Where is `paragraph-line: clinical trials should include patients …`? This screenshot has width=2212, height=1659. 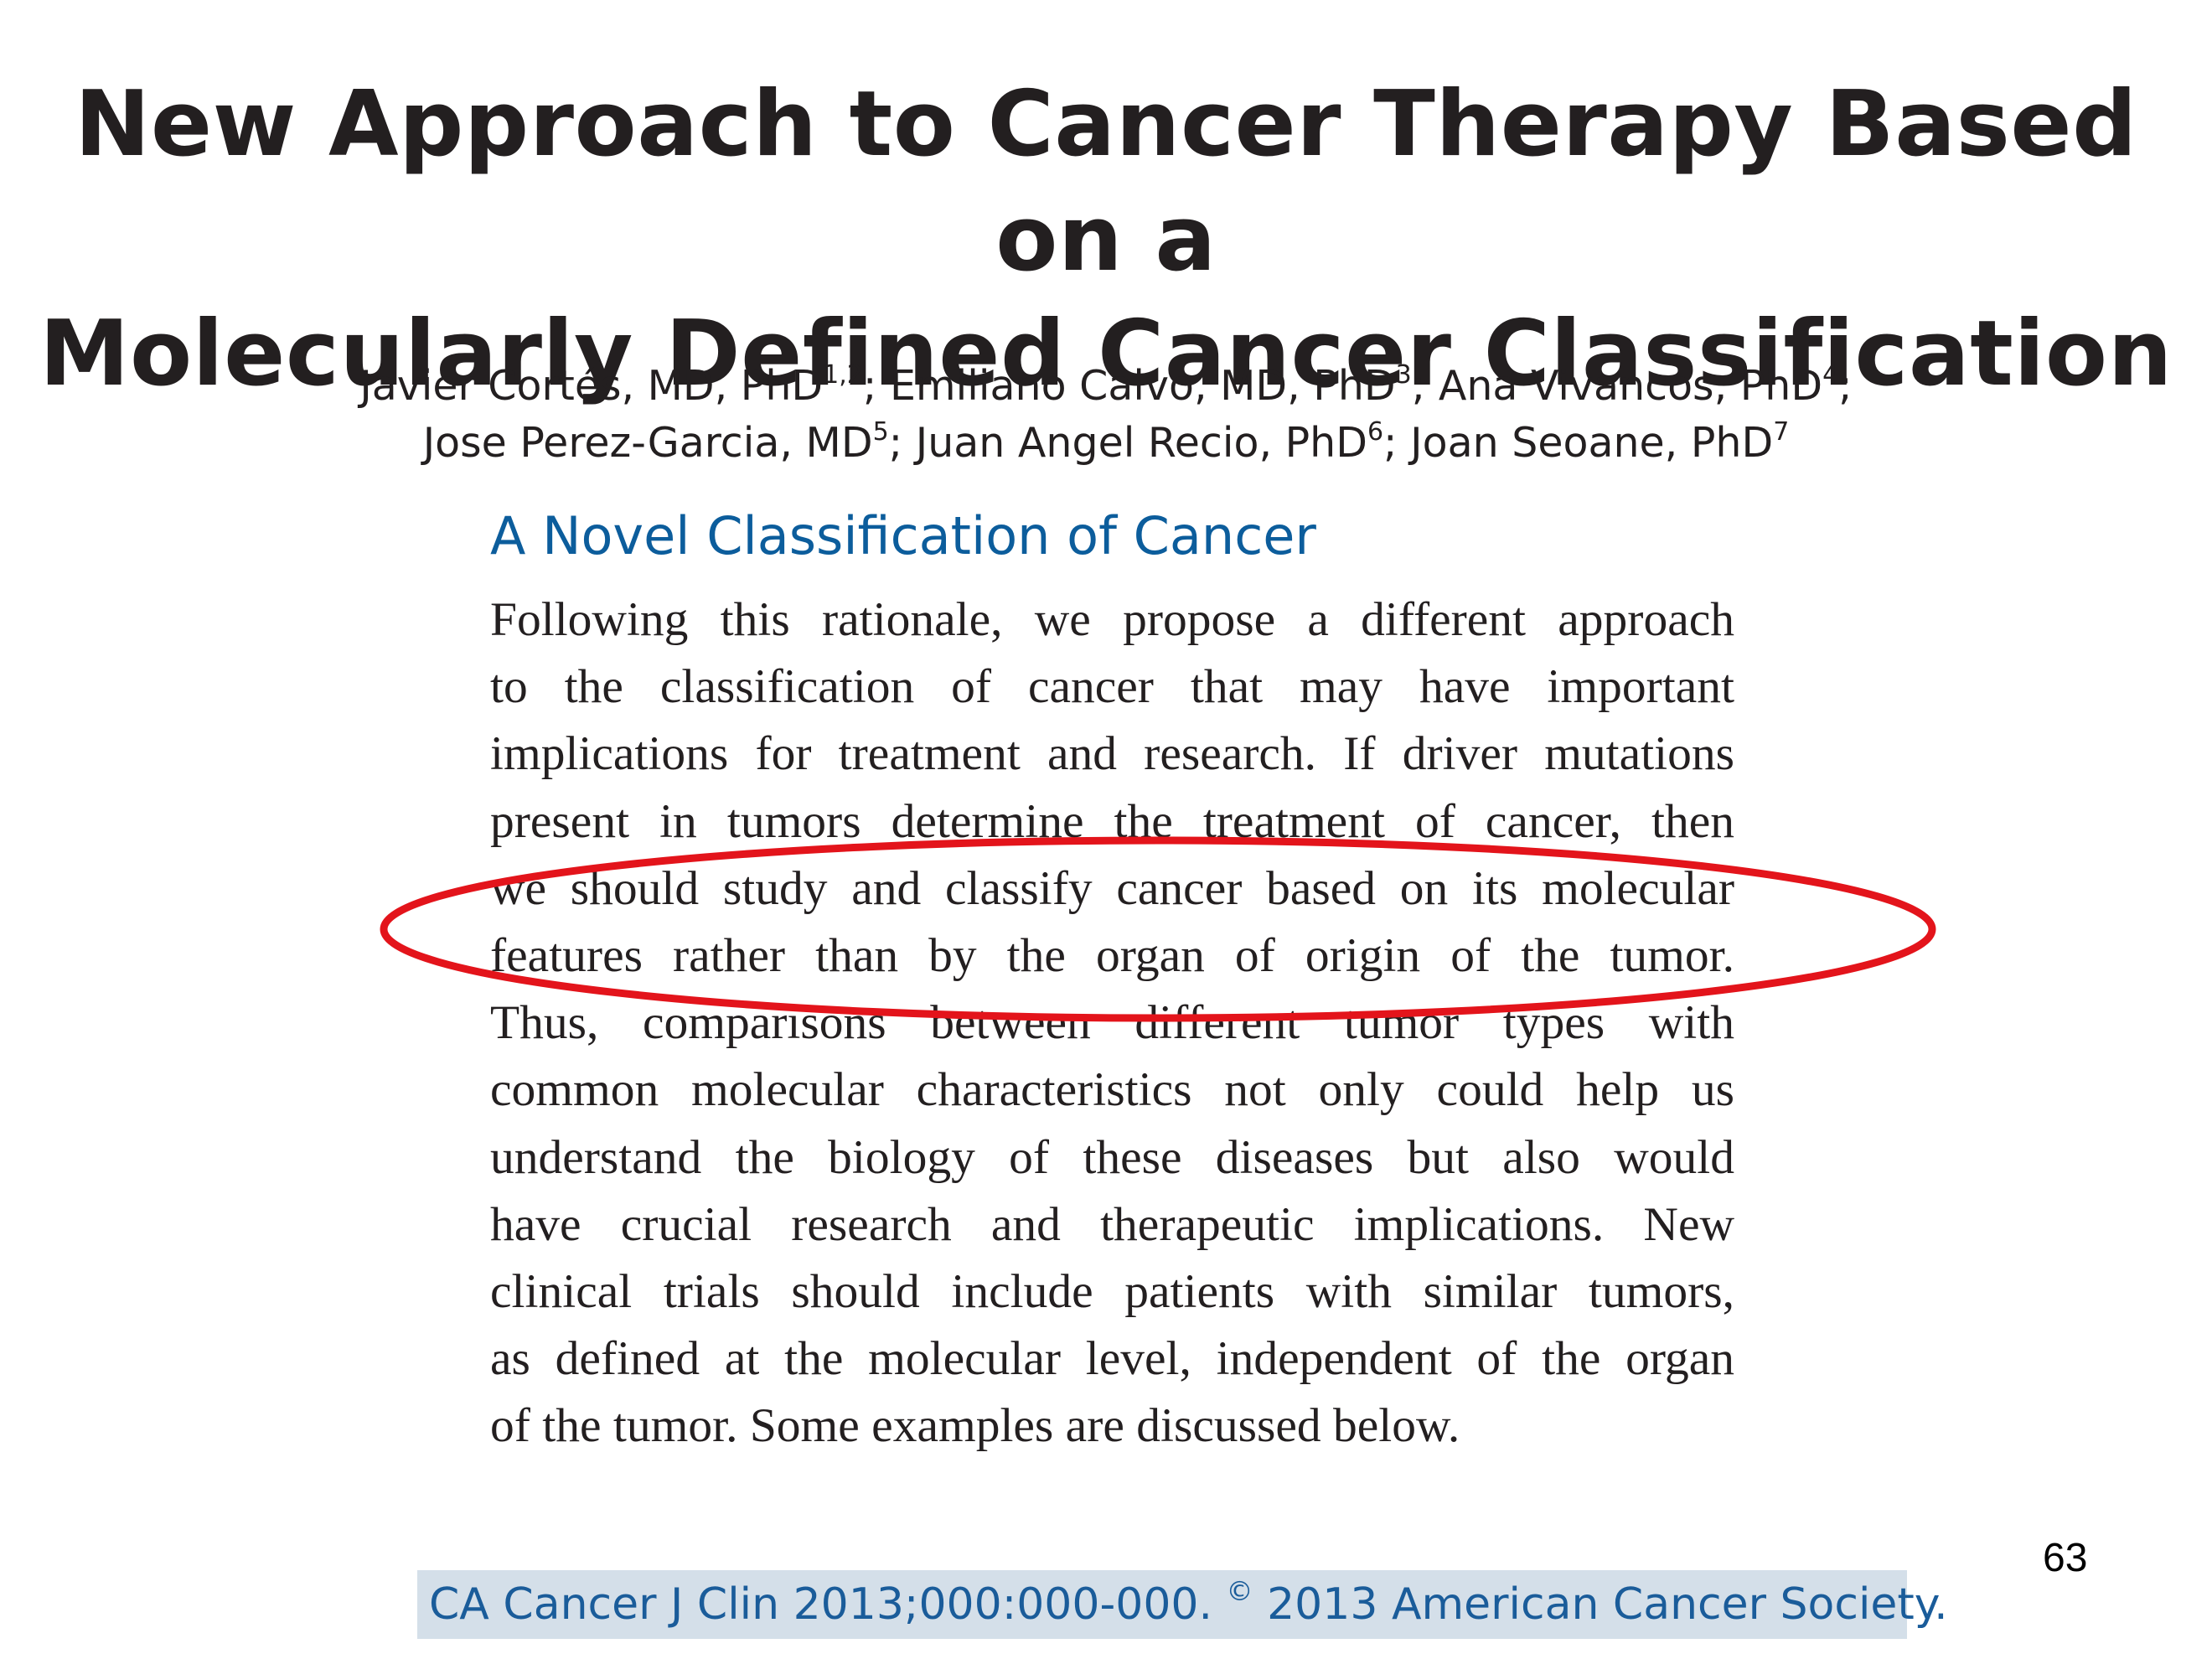 paragraph-line: clinical trials should include patients … is located at coordinates (1112, 1291).